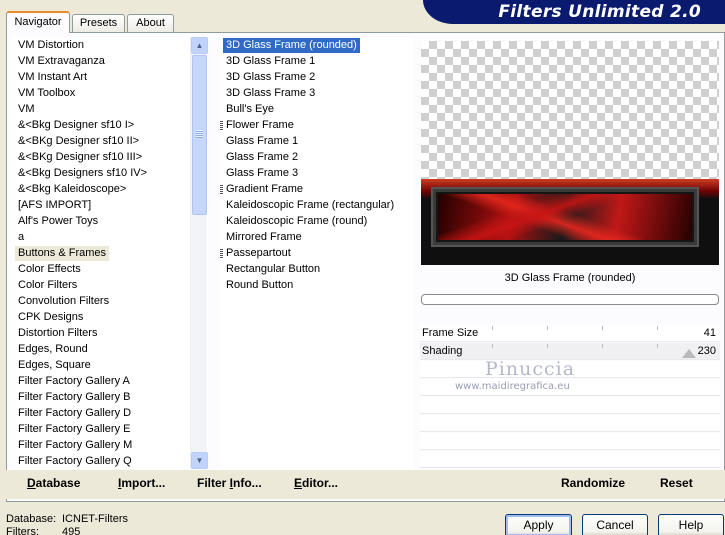  What do you see at coordinates (199, 45) in the screenshot?
I see `scroll-up-icon: ▲` at bounding box center [199, 45].